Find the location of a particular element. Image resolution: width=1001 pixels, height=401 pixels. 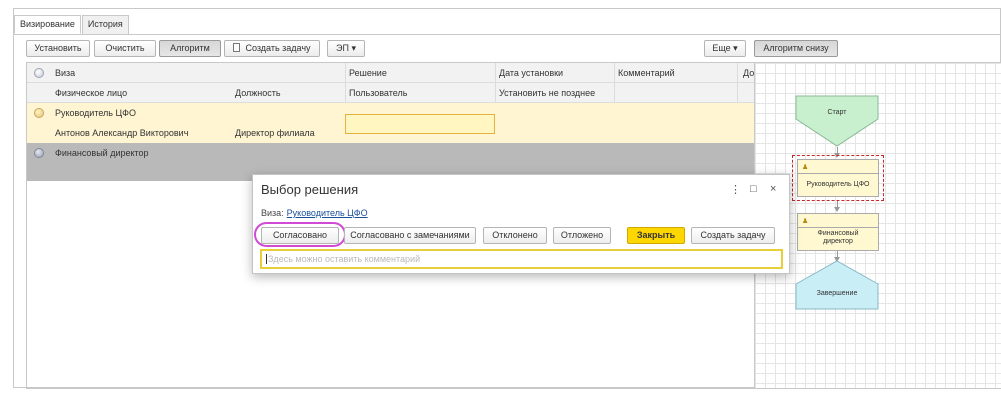

col-viza: Виза is located at coordinates (65, 73).